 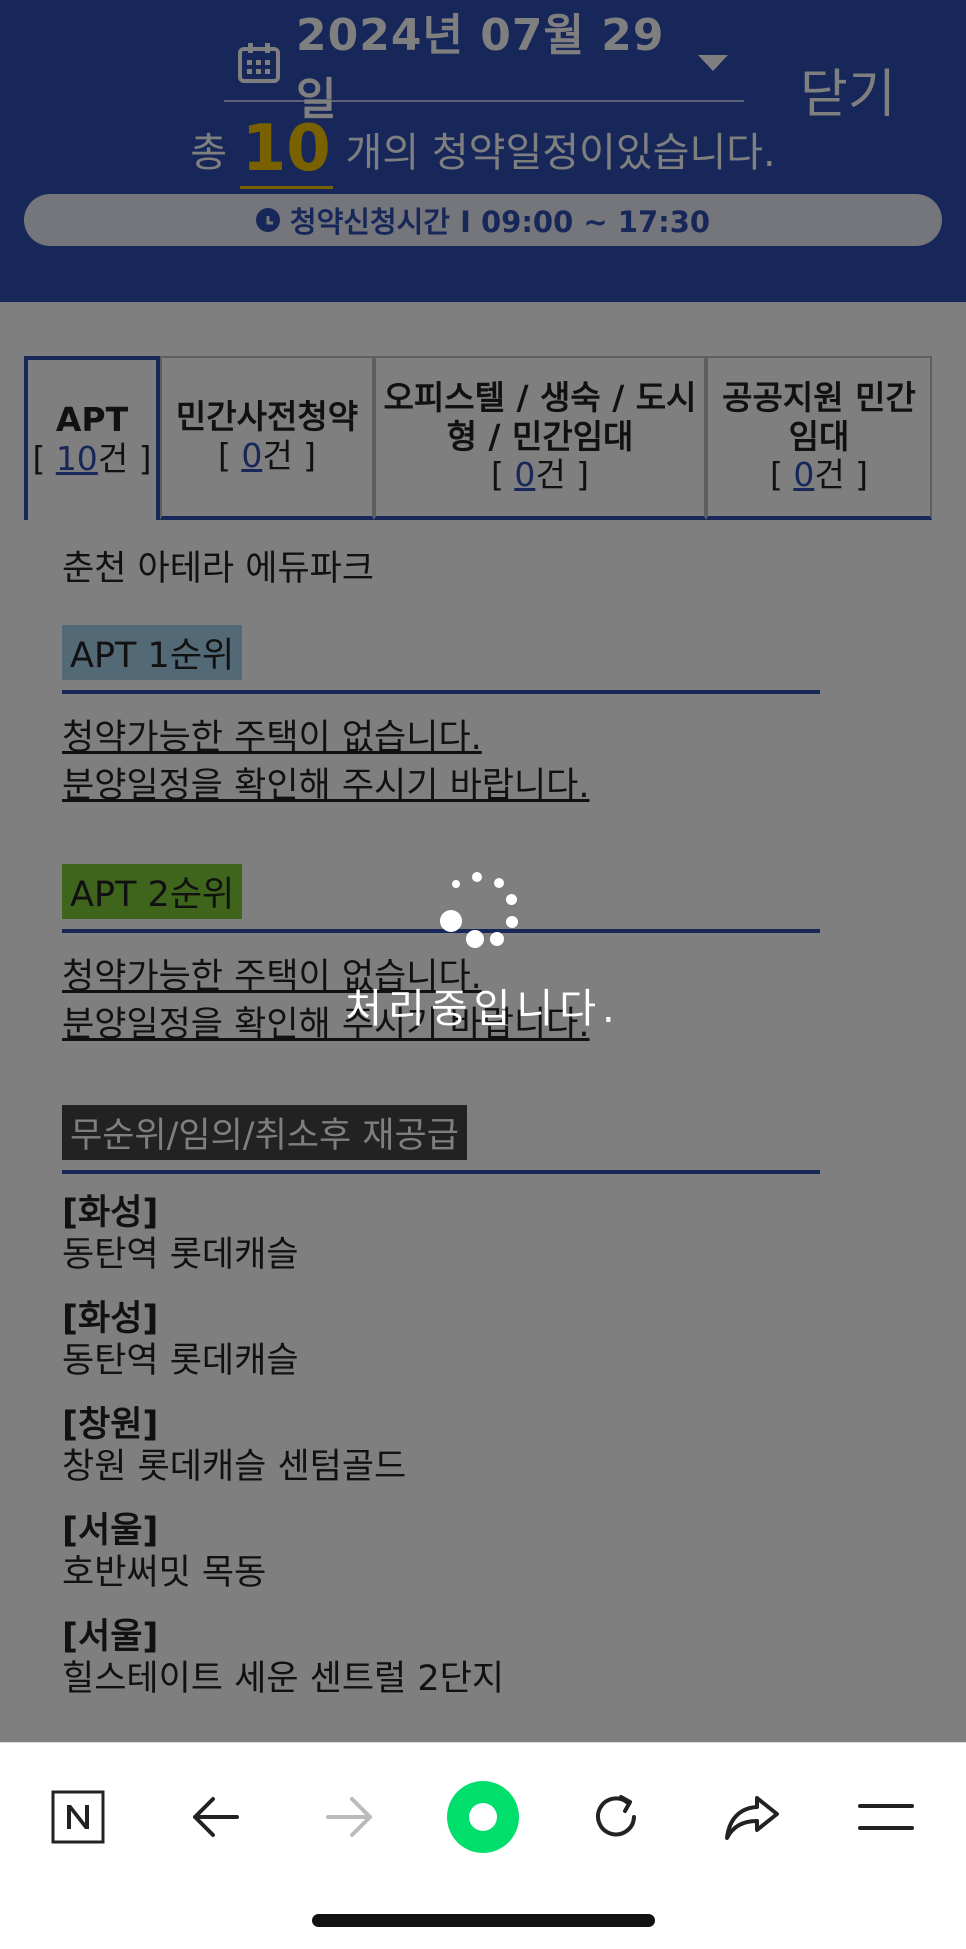 What do you see at coordinates (616, 1817) in the screenshot?
I see `reload-icon` at bounding box center [616, 1817].